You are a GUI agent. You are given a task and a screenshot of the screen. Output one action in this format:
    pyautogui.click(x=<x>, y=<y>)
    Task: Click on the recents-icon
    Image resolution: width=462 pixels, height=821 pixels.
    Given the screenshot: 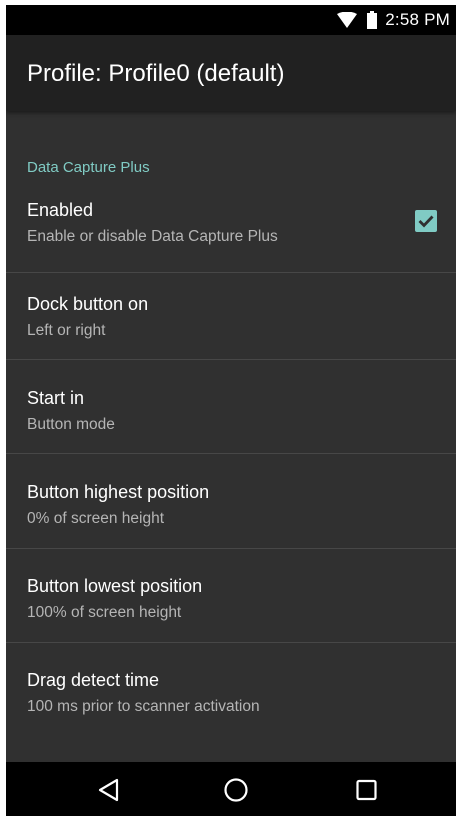 What is the action you would take?
    pyautogui.click(x=366, y=790)
    